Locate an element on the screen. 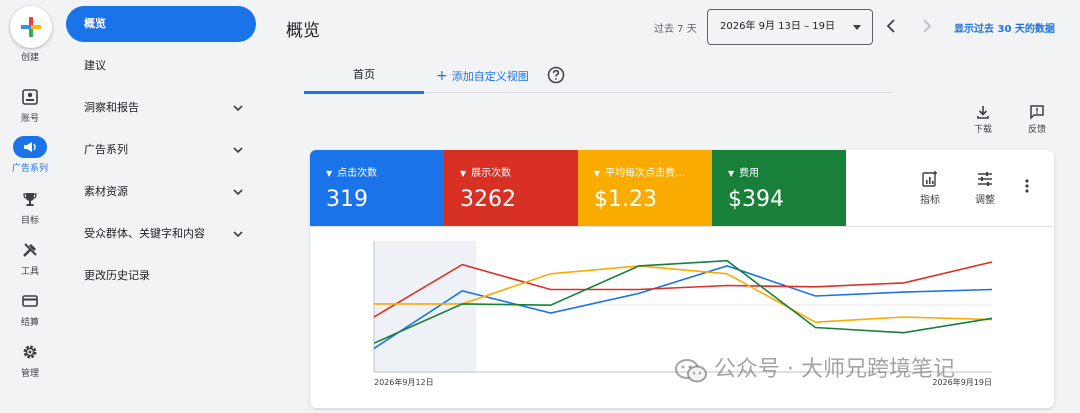  metric-value: $394 is located at coordinates (756, 199).